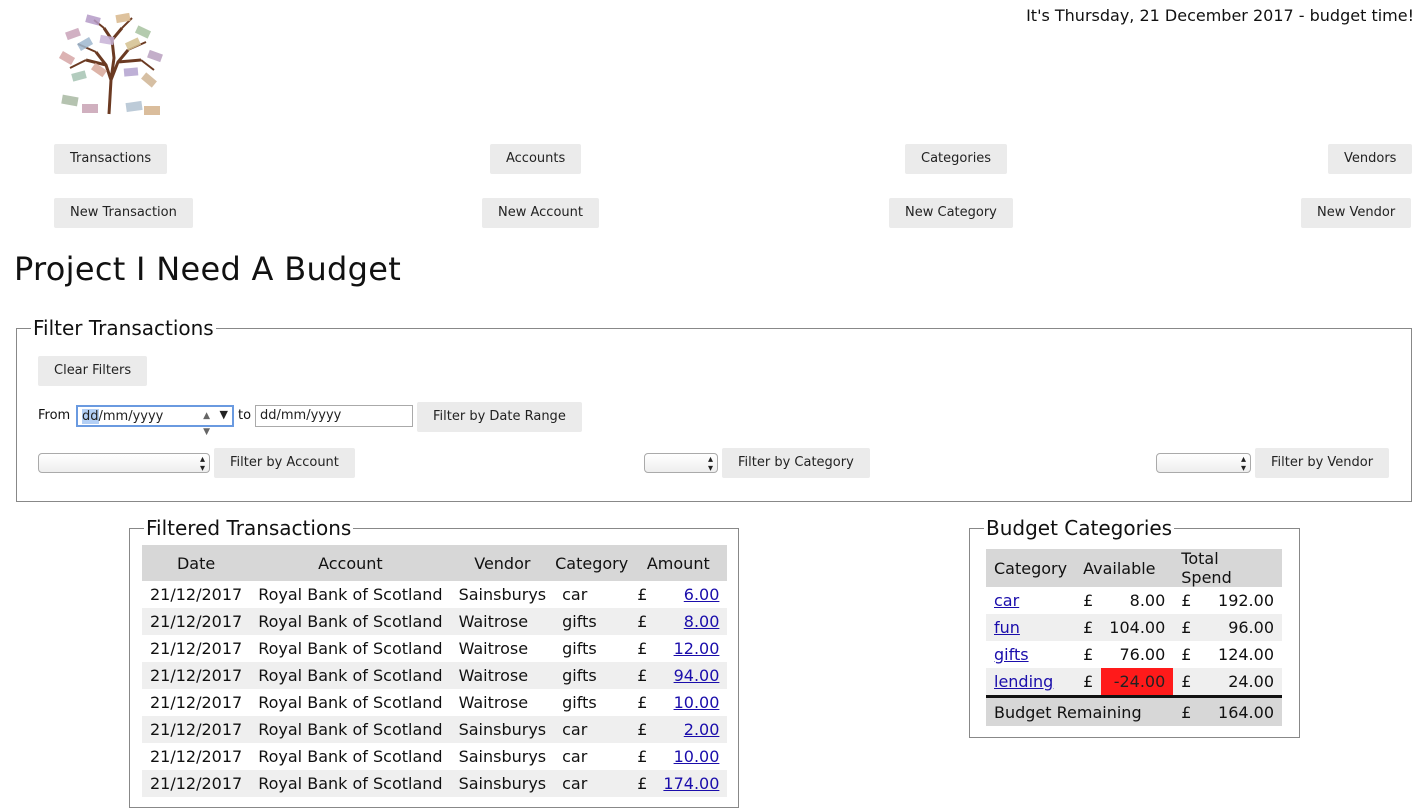 This screenshot has width=1428, height=808. I want to click on table-header-row: Date Account Vendor Category Amount, so click(435, 563).